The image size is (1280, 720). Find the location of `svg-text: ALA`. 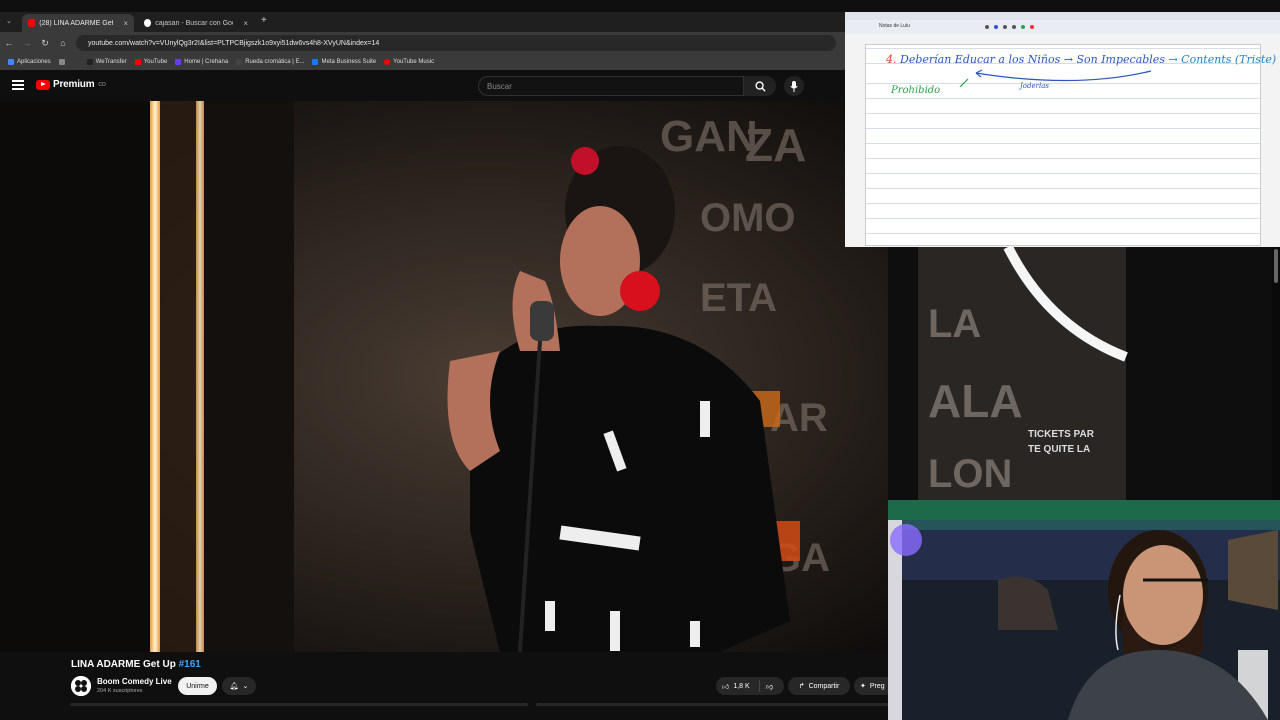

svg-text: ALA is located at coordinates (975, 401).